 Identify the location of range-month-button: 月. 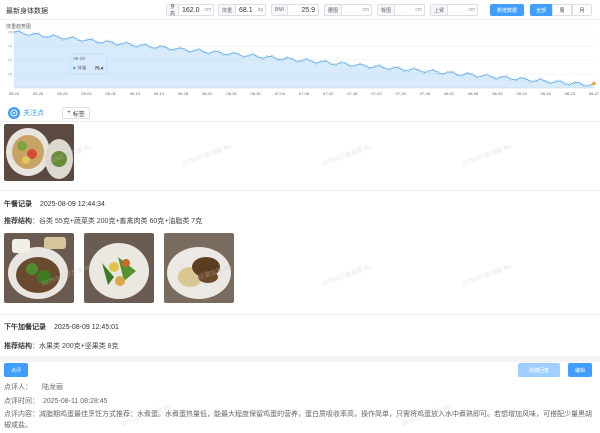
(582, 10).